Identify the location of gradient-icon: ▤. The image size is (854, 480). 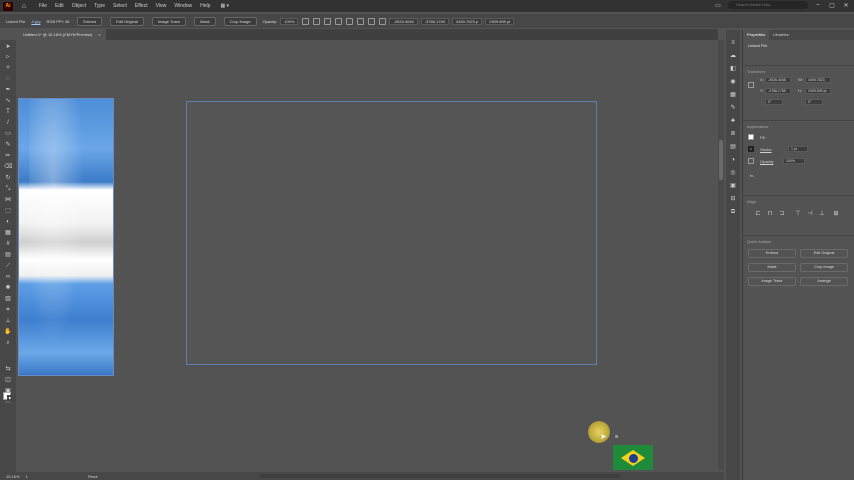
(733, 147).